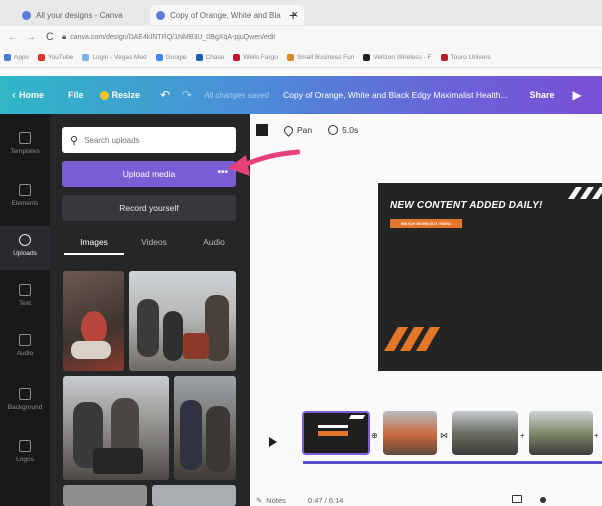 The height and width of the screenshot is (506, 602). I want to click on pan-label: Pan, so click(305, 130).